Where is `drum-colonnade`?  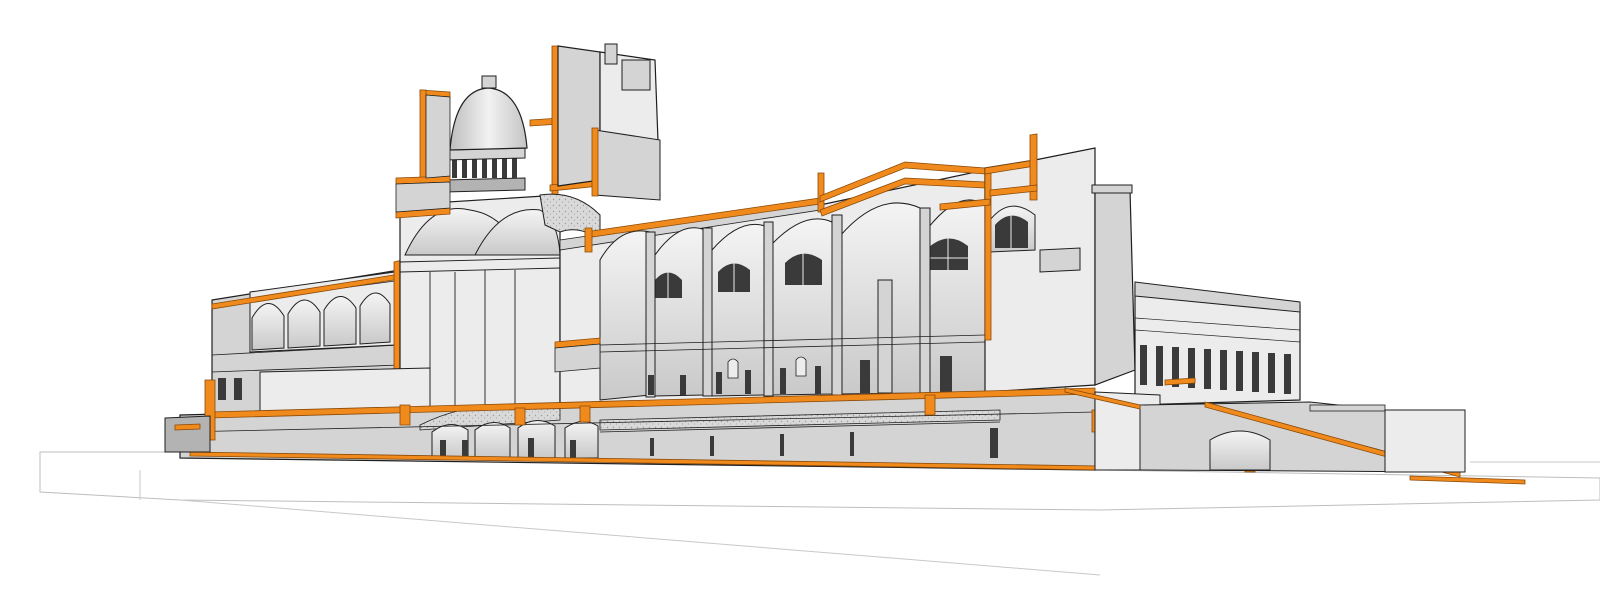
drum-colonnade is located at coordinates (484, 168).